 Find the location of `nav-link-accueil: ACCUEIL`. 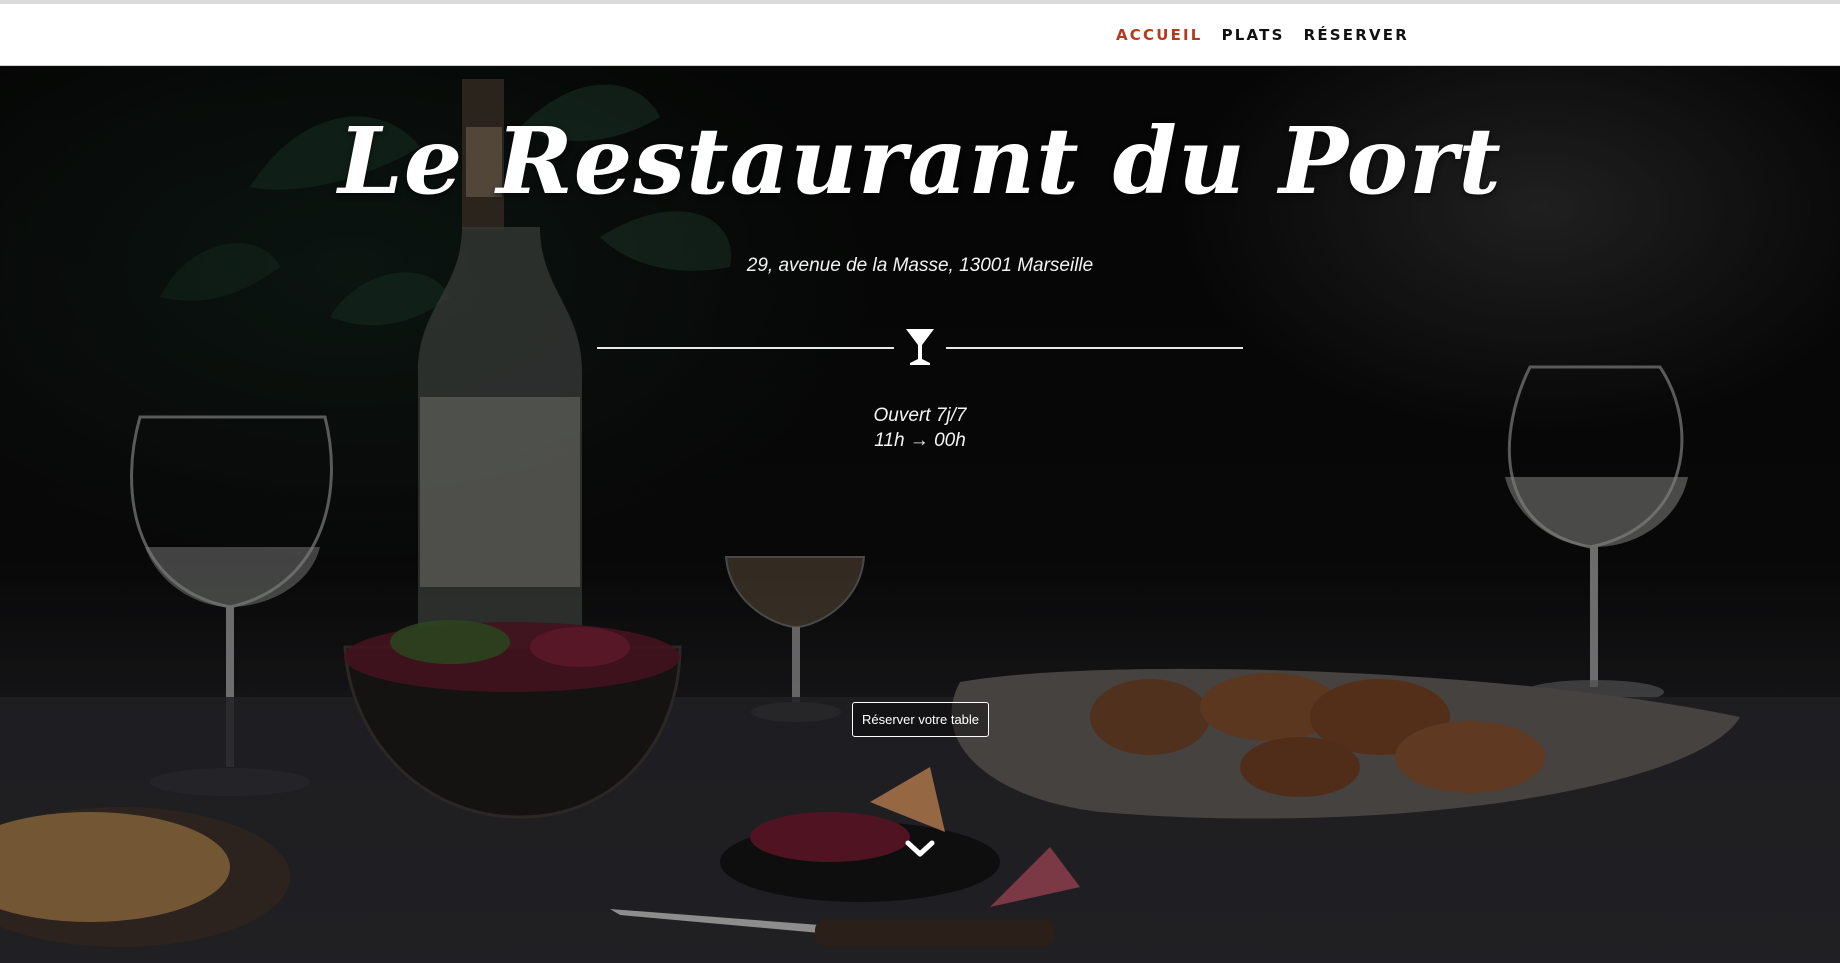

nav-link-accueil: ACCUEIL is located at coordinates (1159, 35).